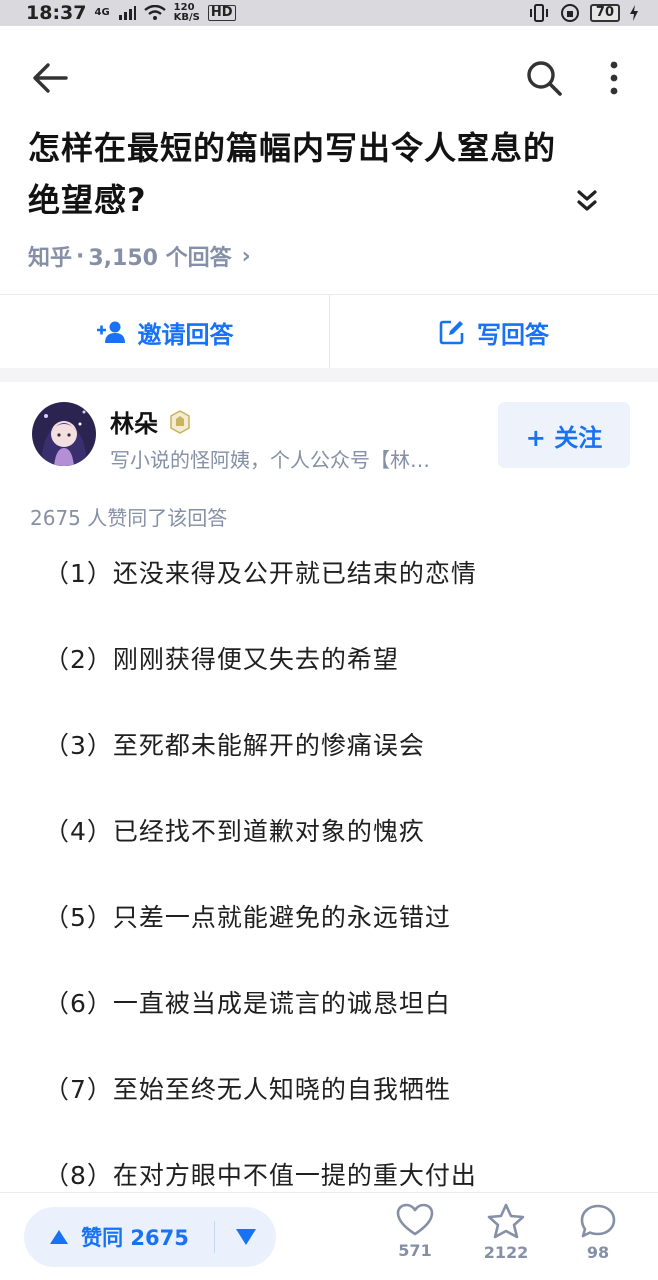 Image resolution: width=658 pixels, height=1280 pixels. I want to click on question-title: 怎样在最短的篇幅内写出令人窒息的绝望感?, so click(308, 174).